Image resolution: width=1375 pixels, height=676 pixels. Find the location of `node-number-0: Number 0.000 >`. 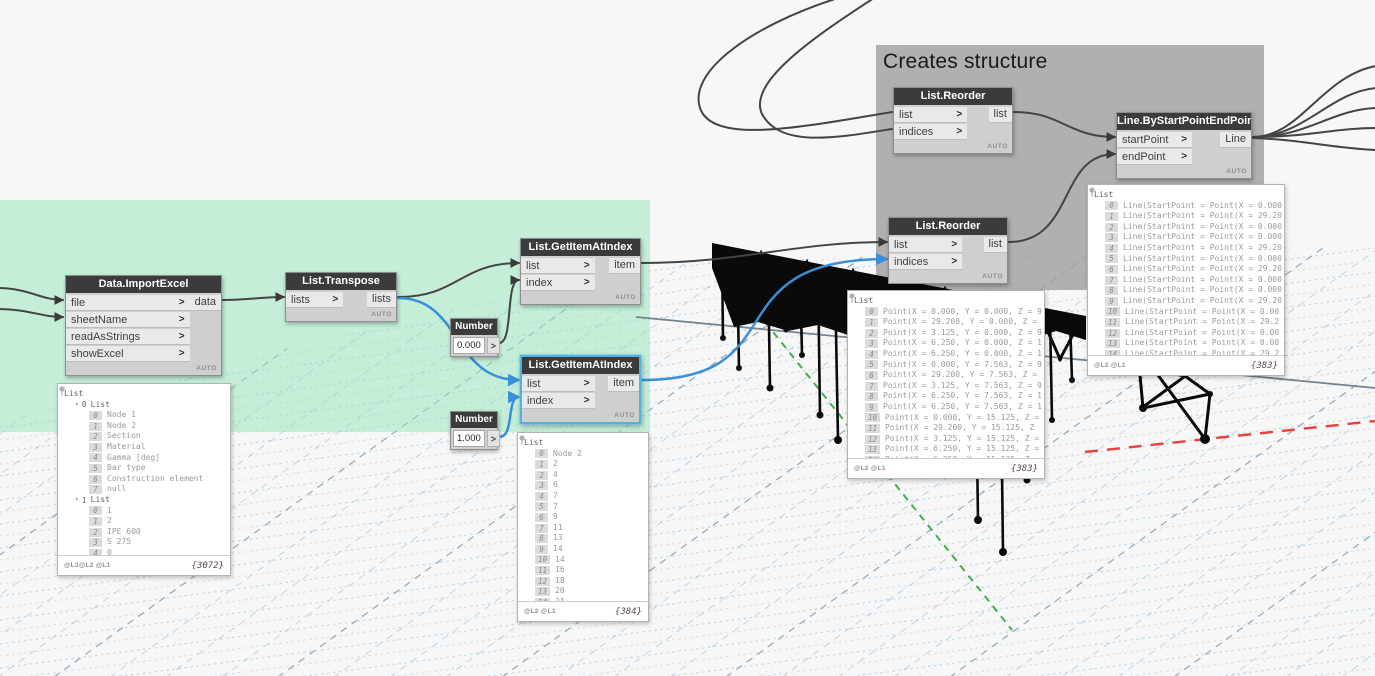

node-number-0: Number 0.000 > is located at coordinates (475, 337).